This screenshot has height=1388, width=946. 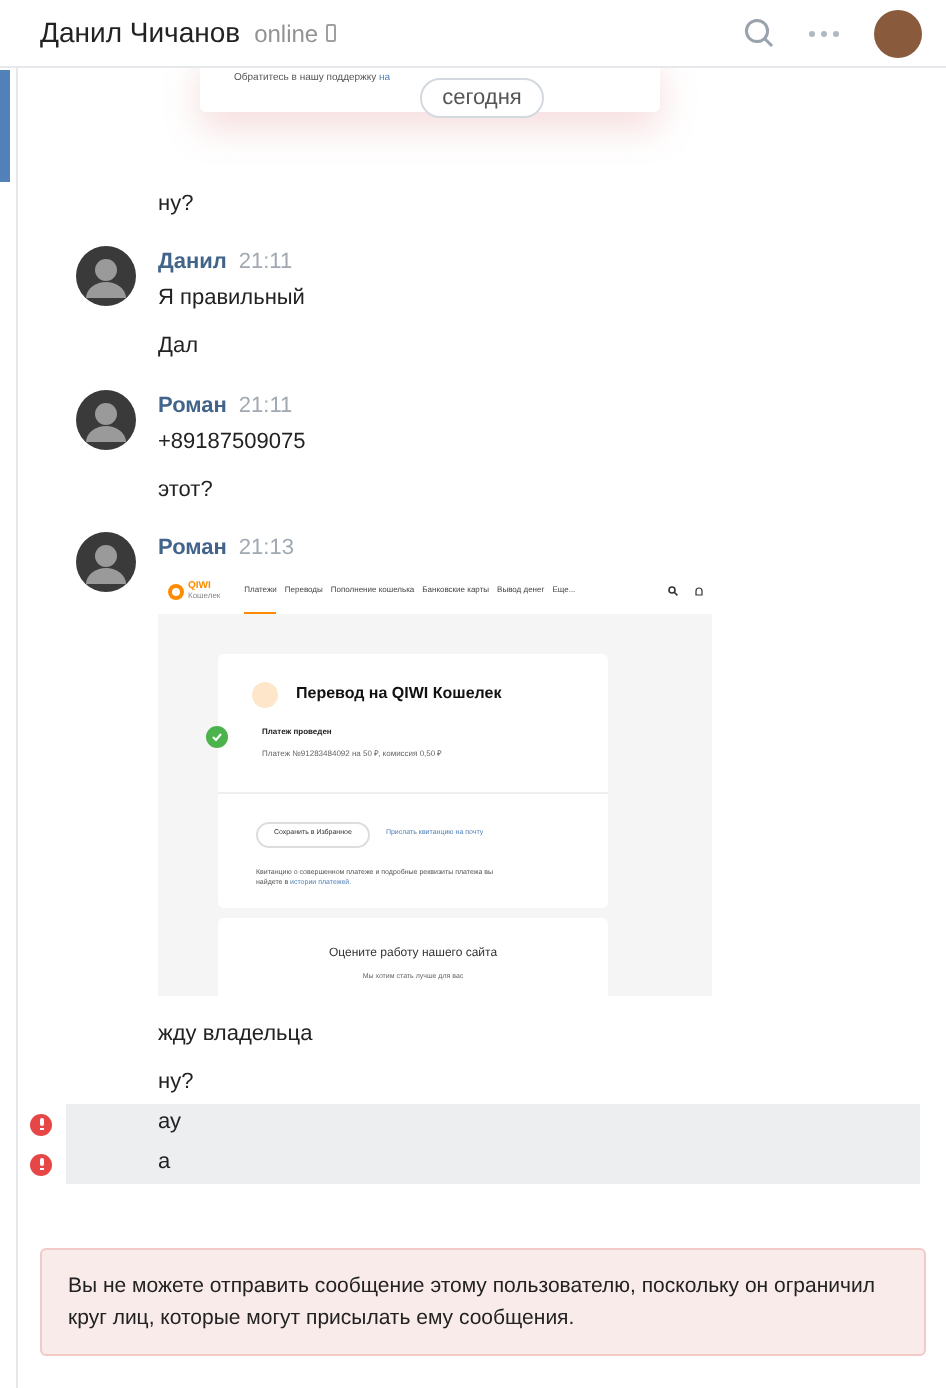 What do you see at coordinates (483, 1301) in the screenshot?
I see `restriction-notice: Вы не можете отправить сообщение этому пользователю, поскольку он ограничил круг лиц, которые могут присылать ему сообщения.` at bounding box center [483, 1301].